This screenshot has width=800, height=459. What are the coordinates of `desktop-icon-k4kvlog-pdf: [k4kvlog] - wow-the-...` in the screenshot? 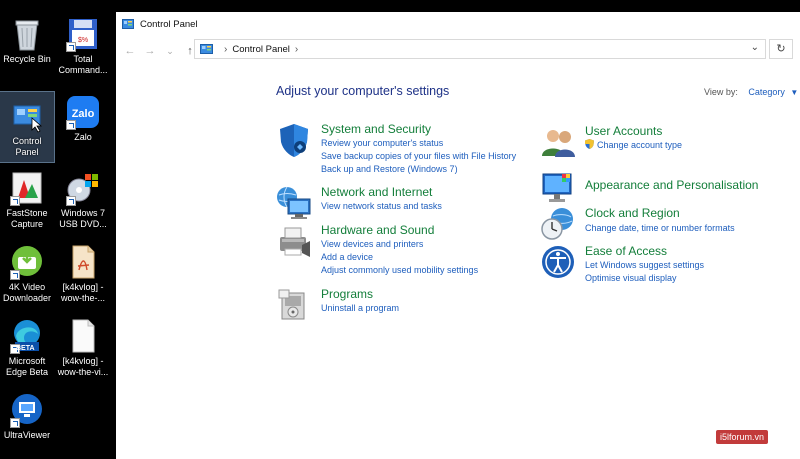 It's located at (83, 274).